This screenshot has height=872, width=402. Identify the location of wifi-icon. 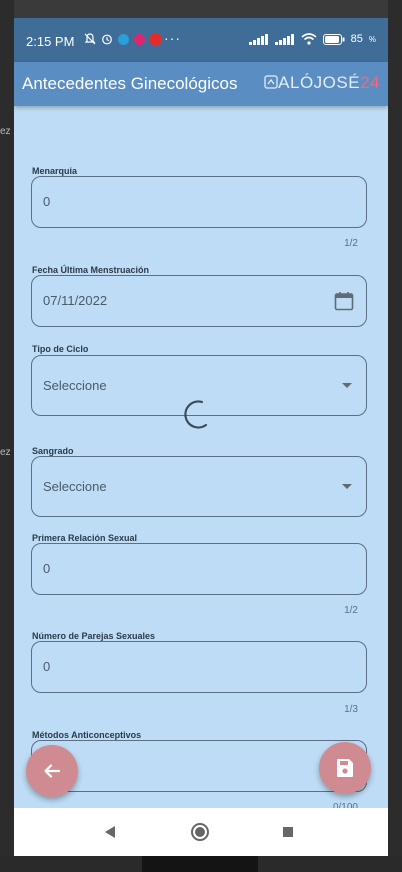
(309, 39).